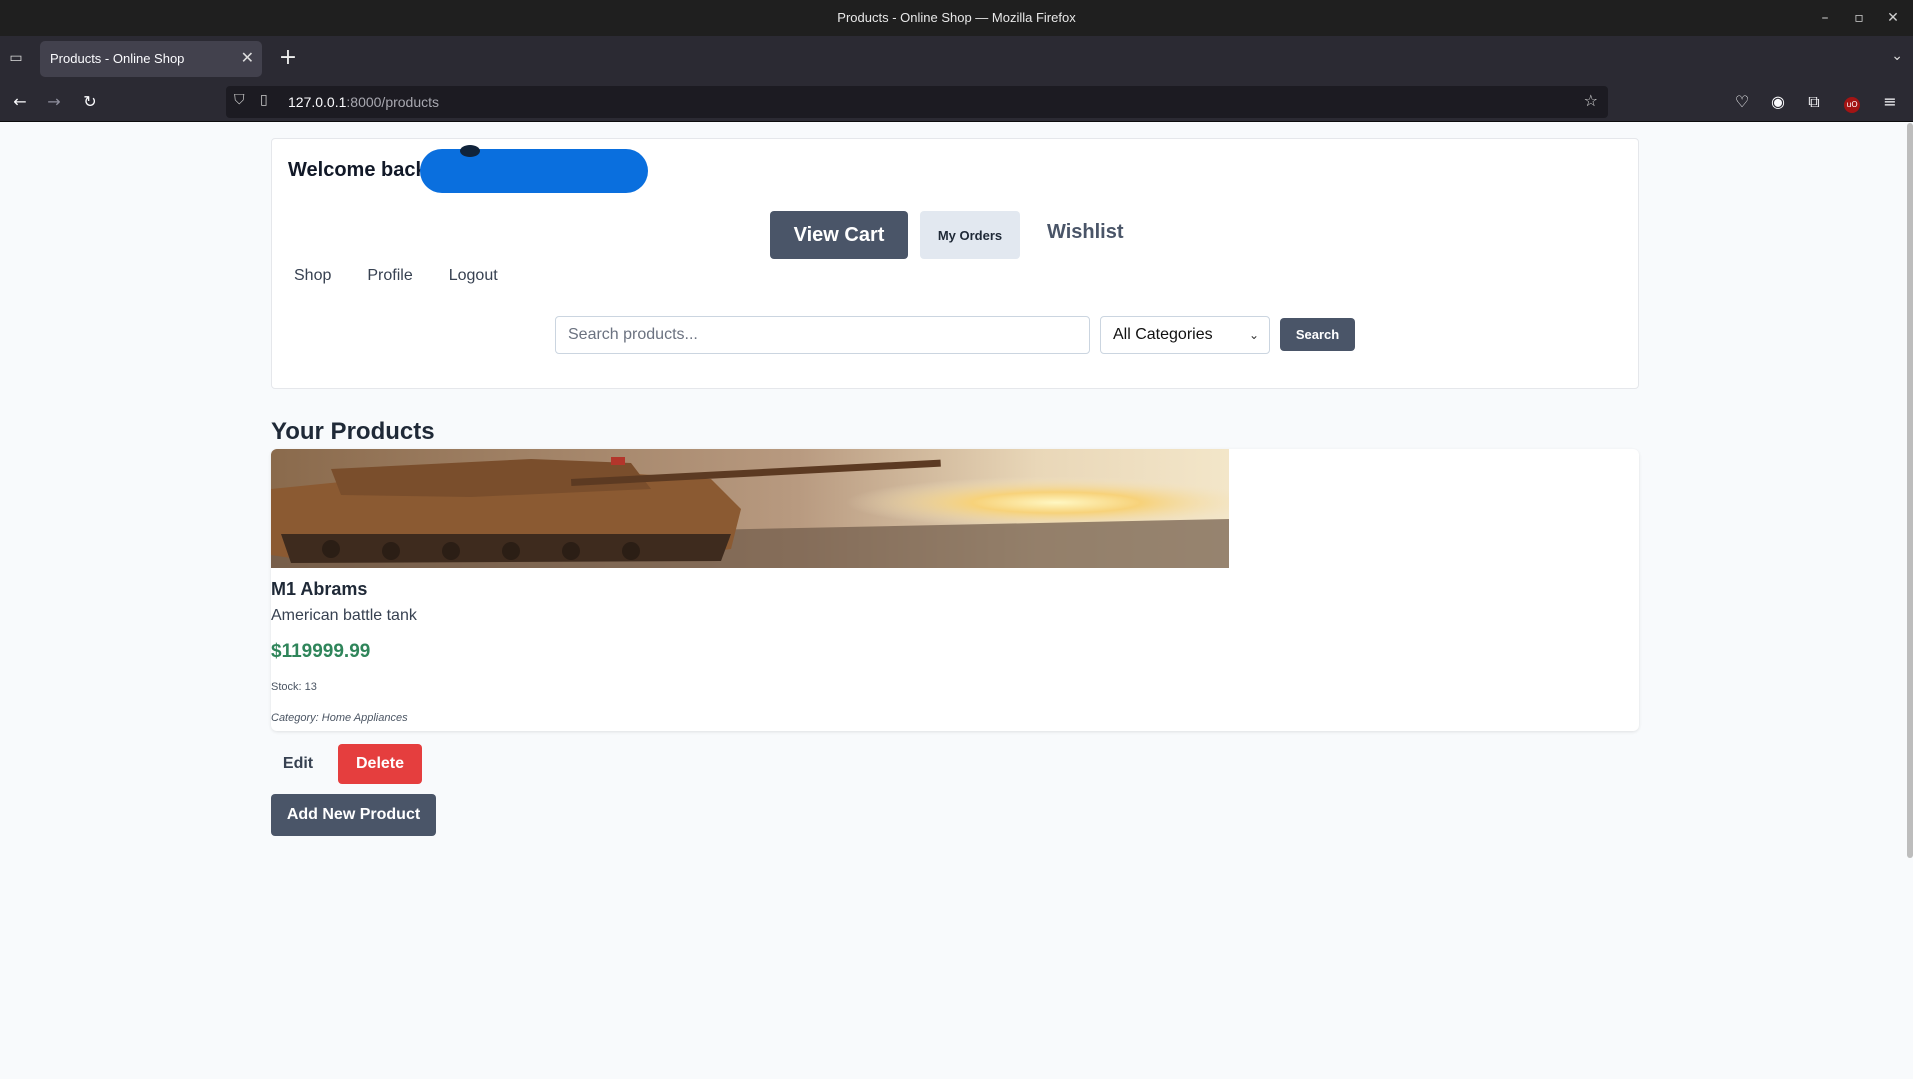 Image resolution: width=1913 pixels, height=1079 pixels. Describe the element at coordinates (1778, 102) in the screenshot. I see `account-icon: ◉` at that location.